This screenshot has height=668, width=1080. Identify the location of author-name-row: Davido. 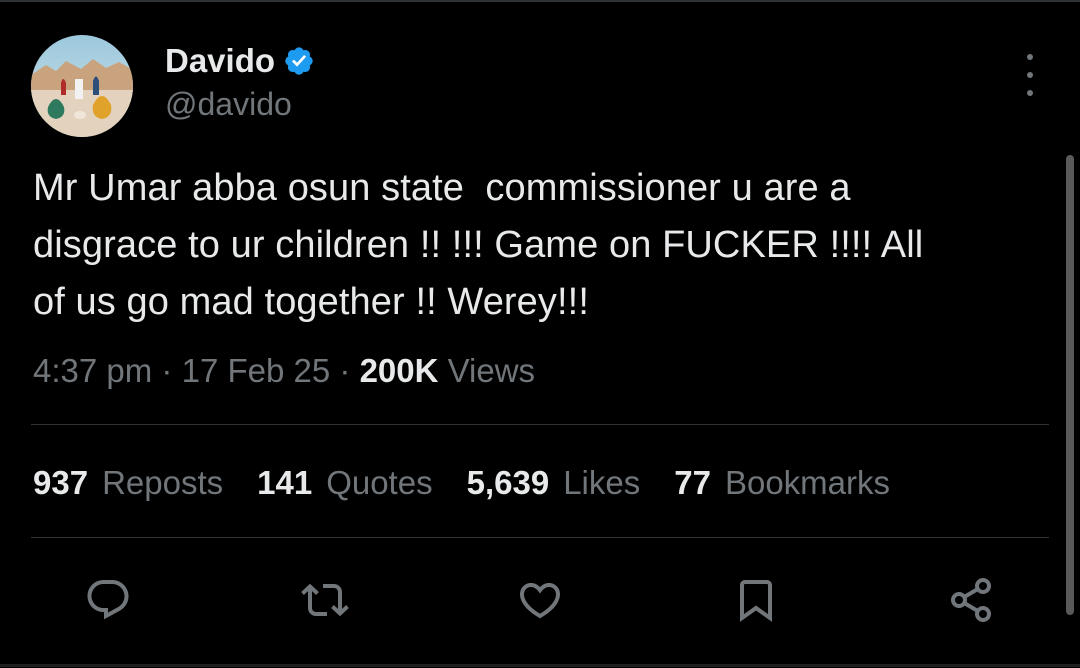
(240, 61).